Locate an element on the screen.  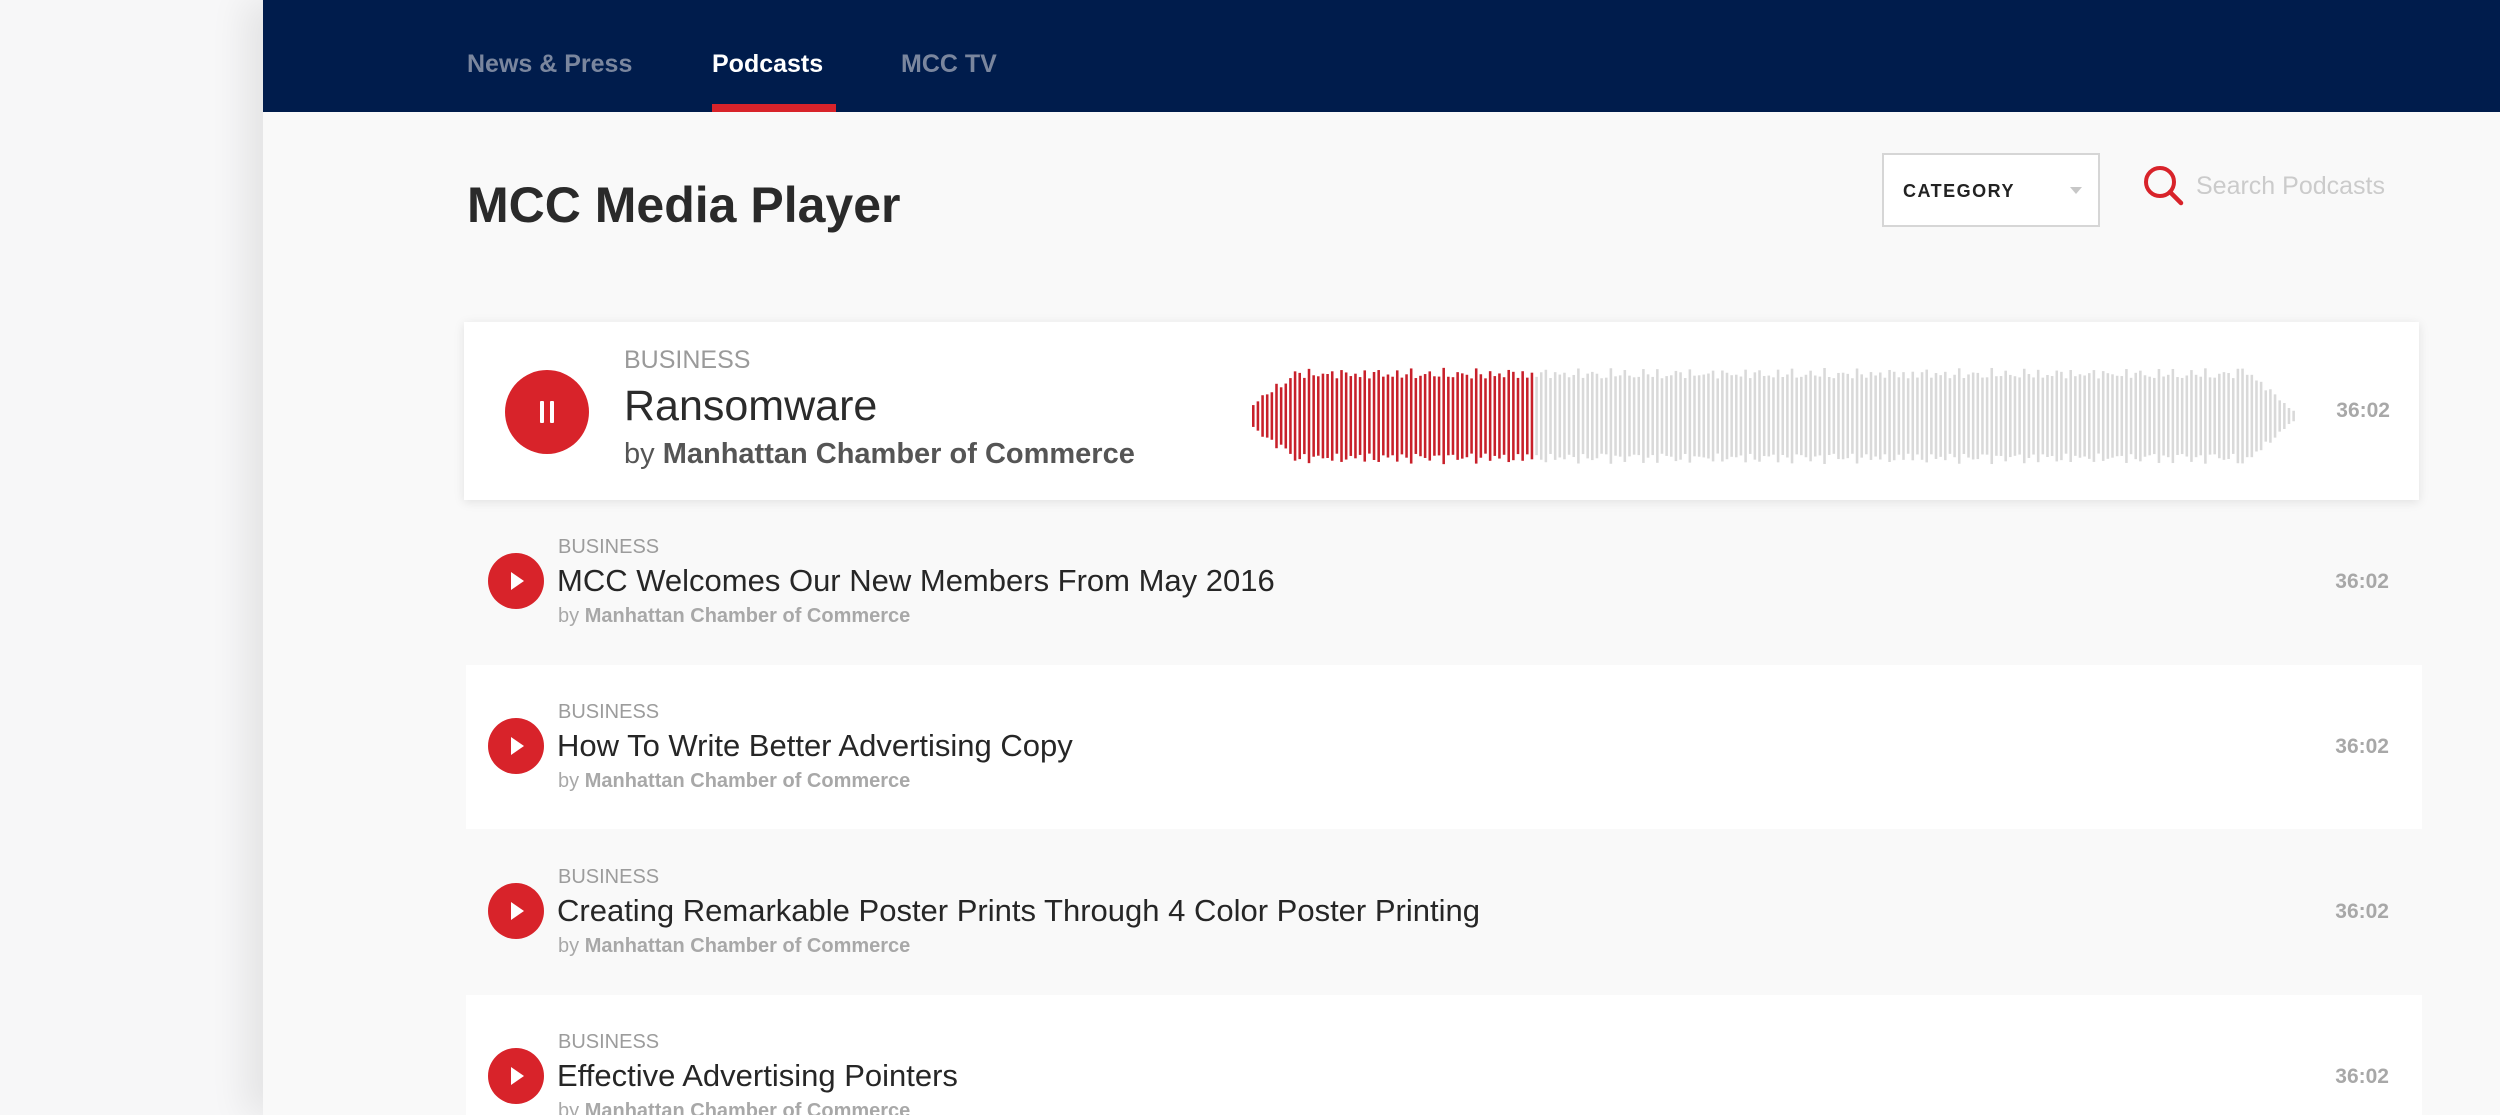
tab-news-press: News & Press is located at coordinates (549, 64).